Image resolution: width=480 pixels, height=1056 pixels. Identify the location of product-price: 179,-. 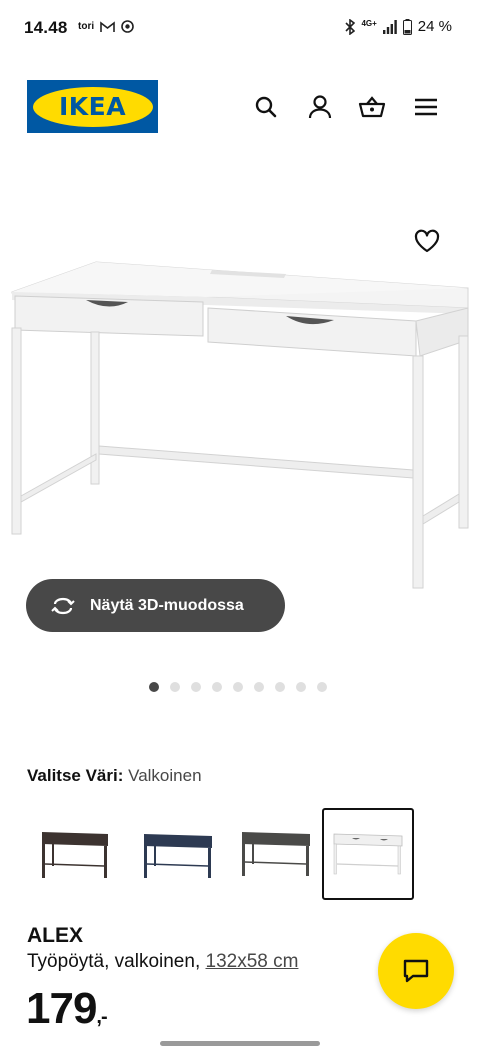
(67, 1009).